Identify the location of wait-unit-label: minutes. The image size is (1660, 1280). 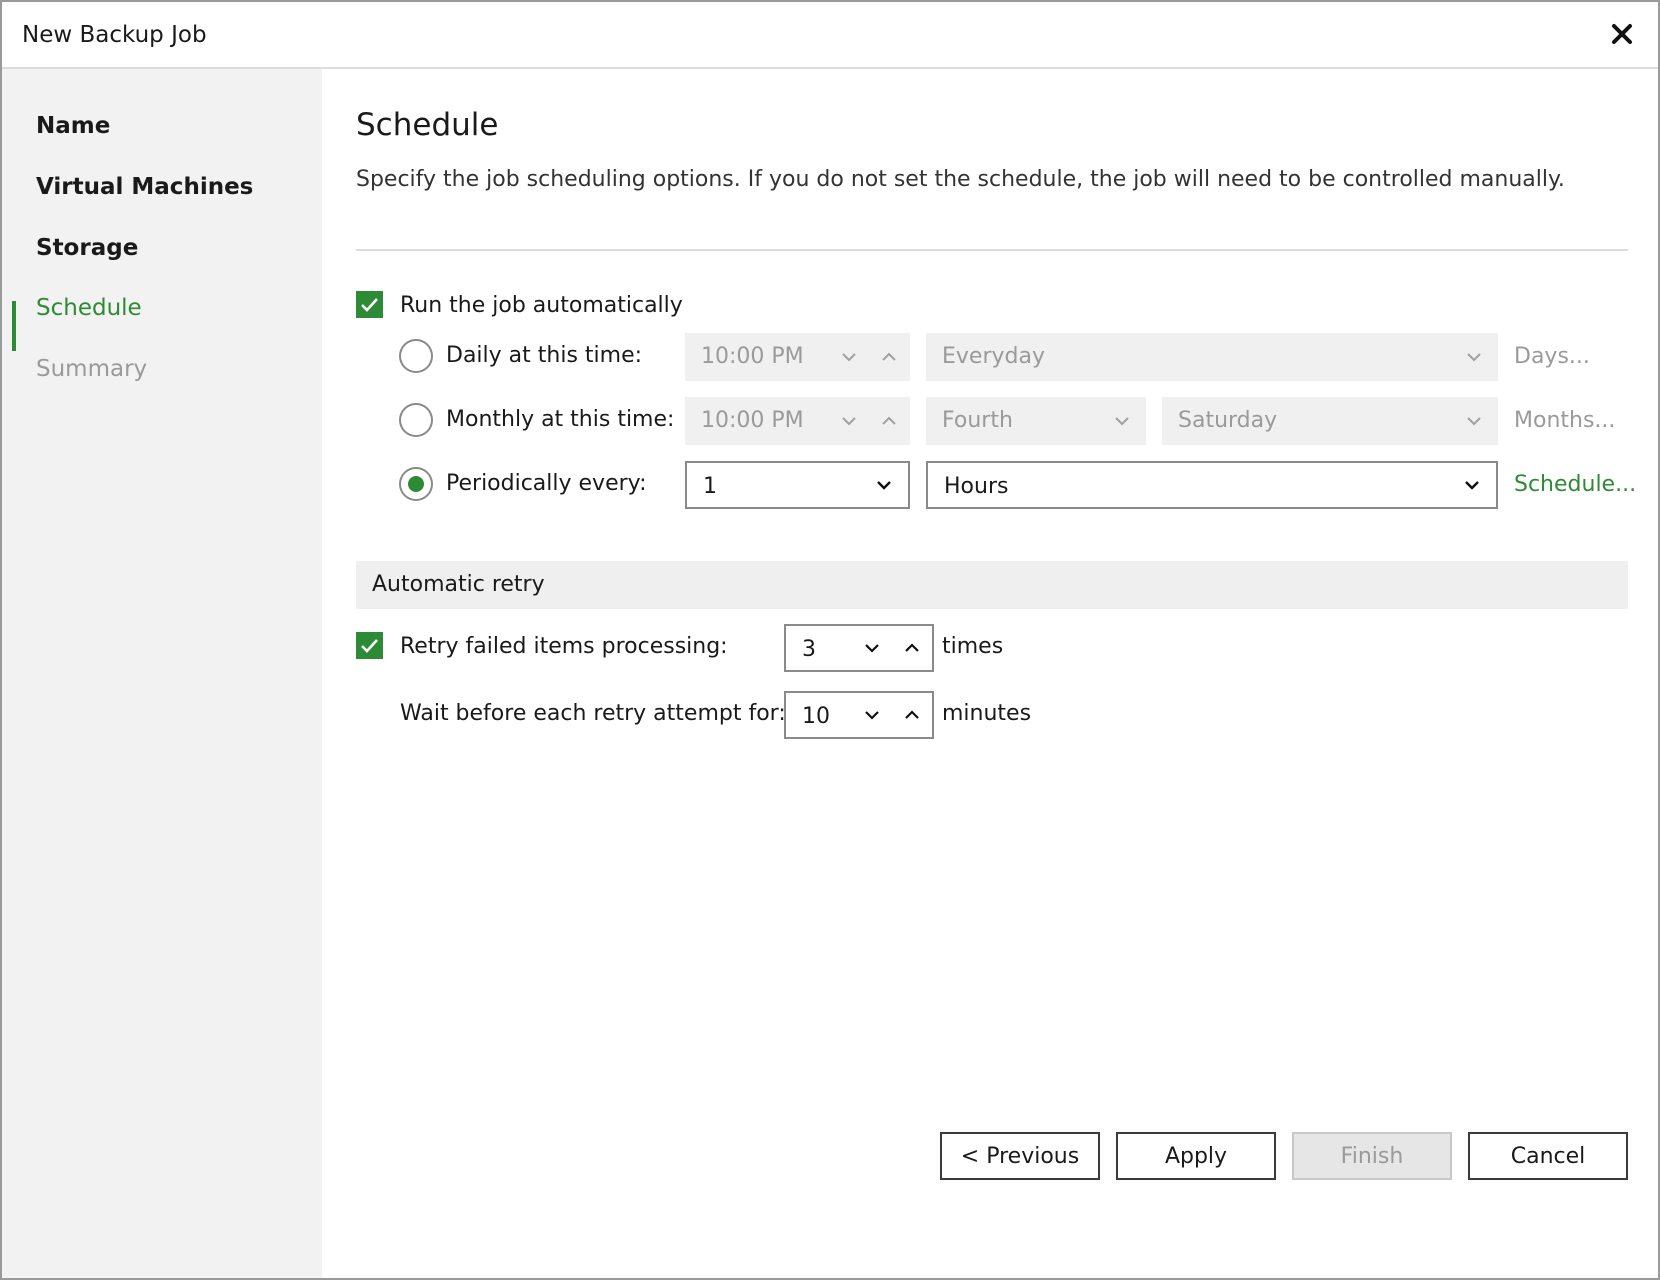
(987, 713).